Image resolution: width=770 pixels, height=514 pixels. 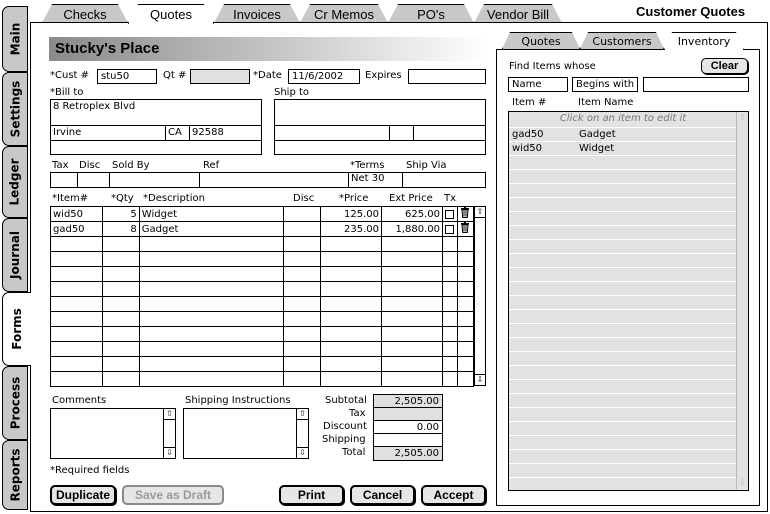 What do you see at coordinates (127, 76) in the screenshot?
I see `cust-field: stu50` at bounding box center [127, 76].